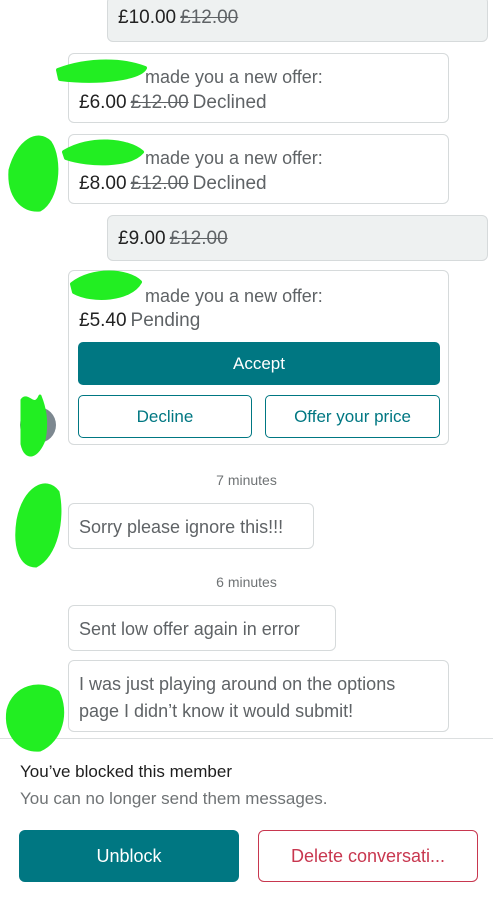 The image size is (493, 900). I want to click on offer-price: £10.00, so click(147, 17).